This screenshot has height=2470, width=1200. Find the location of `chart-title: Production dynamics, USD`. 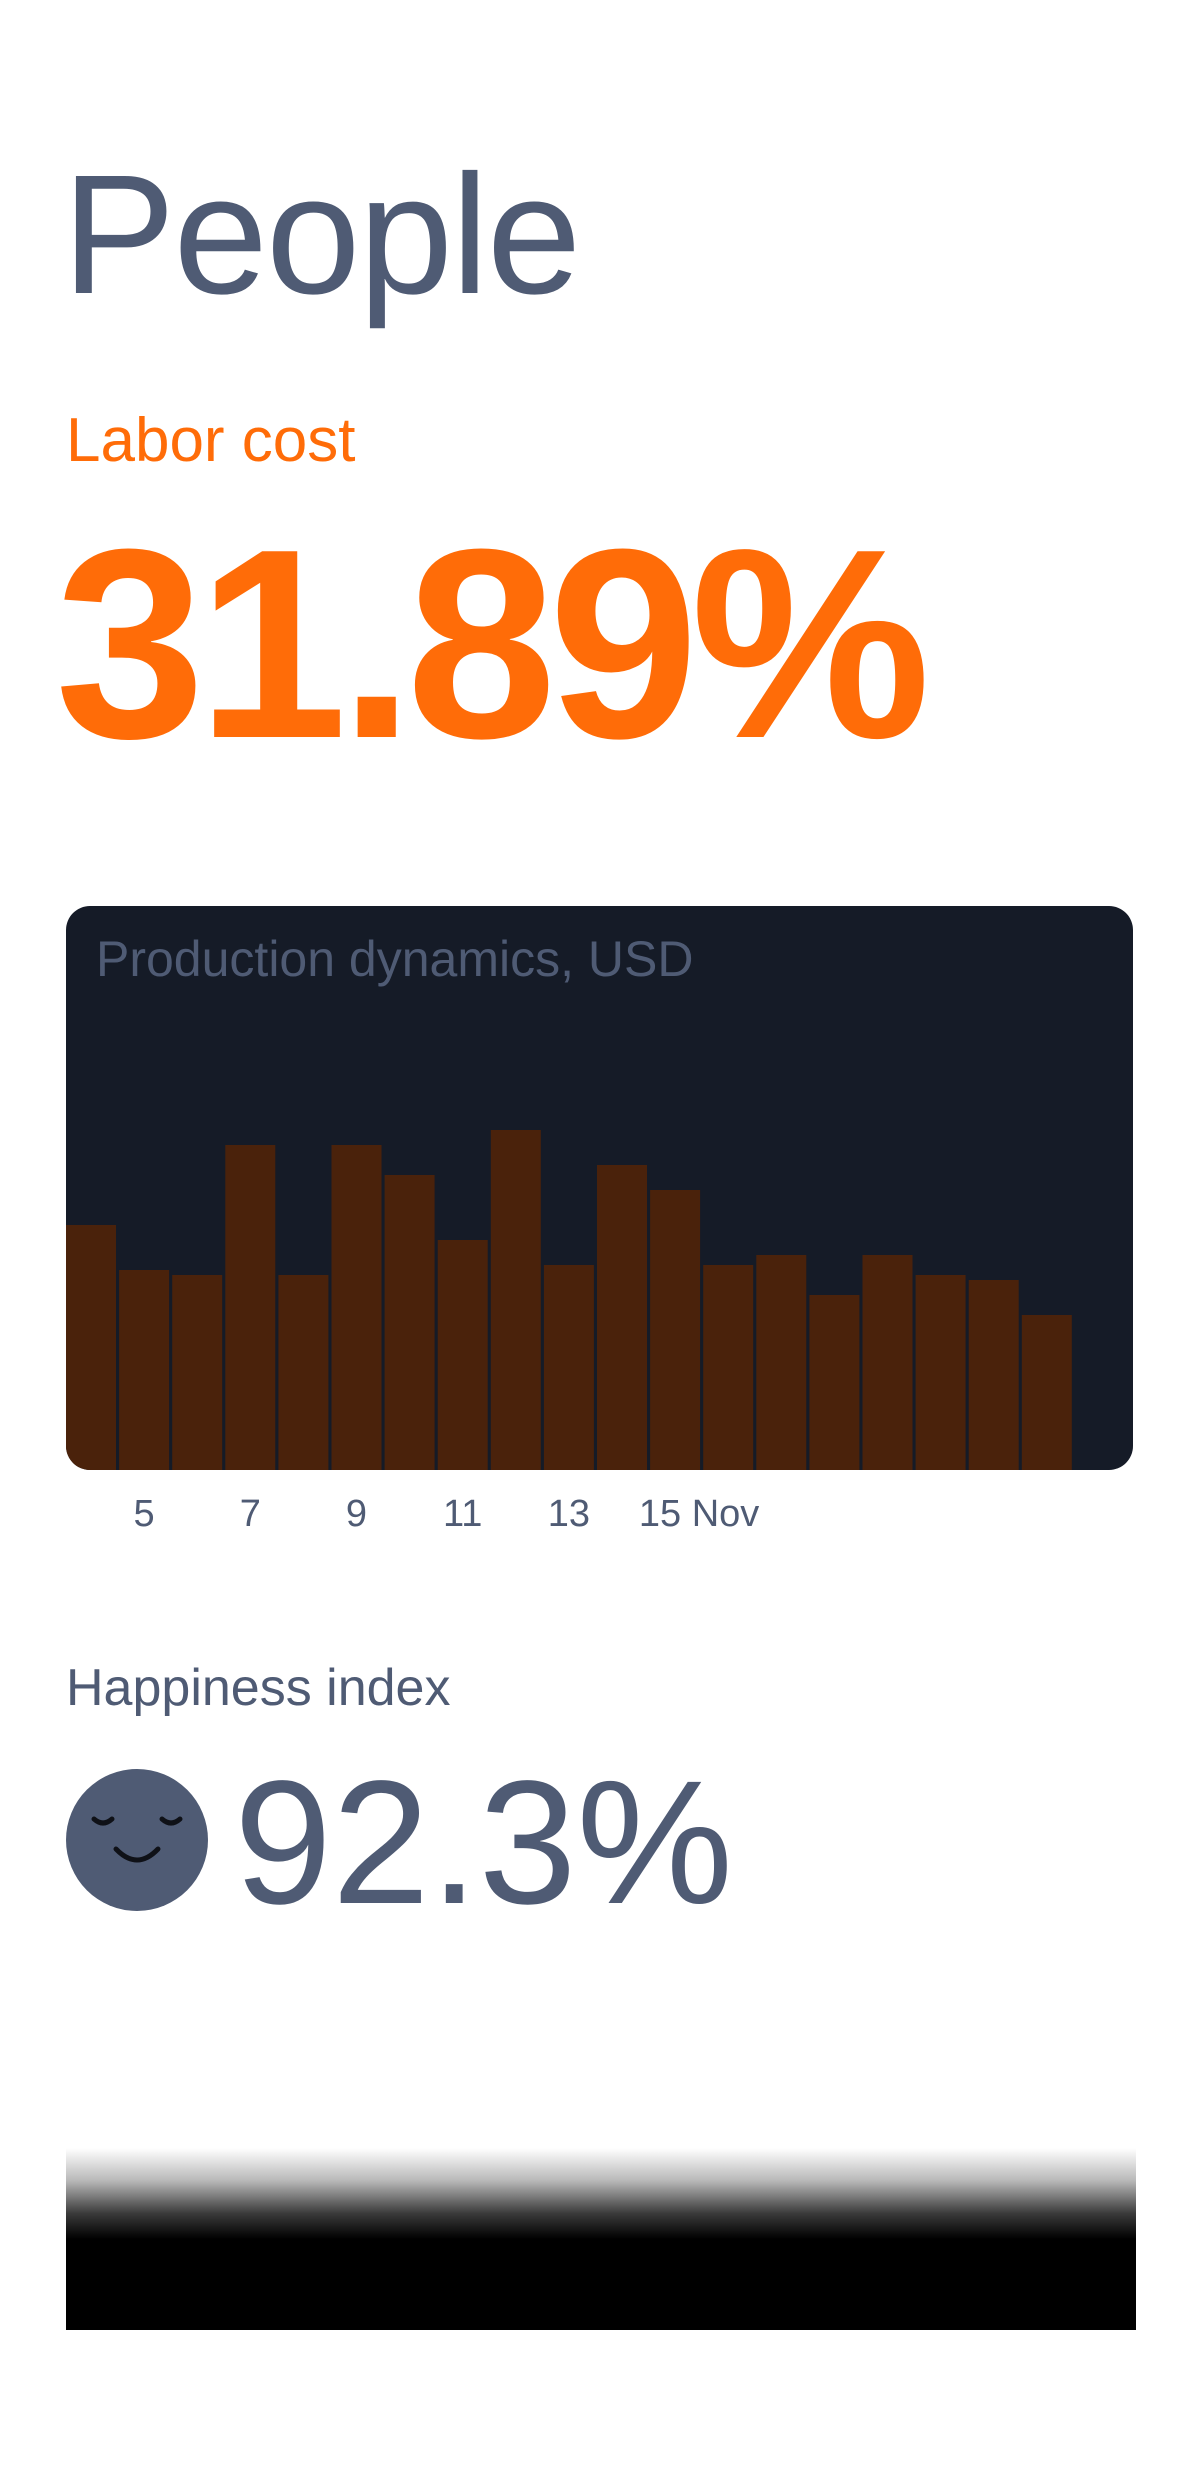

chart-title: Production dynamics, USD is located at coordinates (395, 959).